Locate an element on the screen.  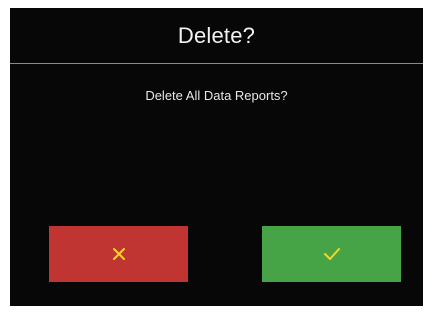
check-icon is located at coordinates (332, 254).